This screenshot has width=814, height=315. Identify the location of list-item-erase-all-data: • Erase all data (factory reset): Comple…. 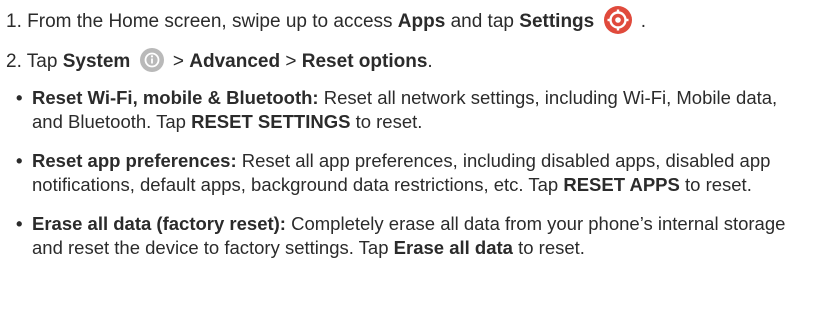
(411, 236).